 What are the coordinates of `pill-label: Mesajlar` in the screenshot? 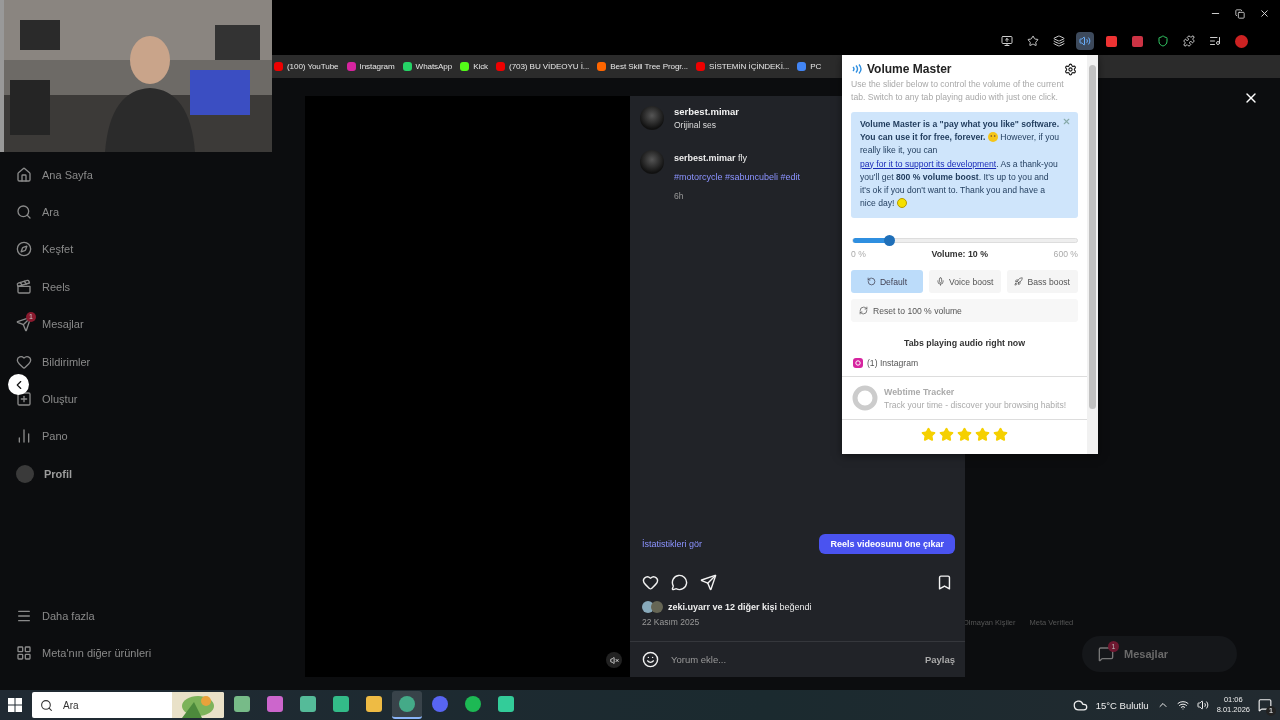 It's located at (1146, 654).